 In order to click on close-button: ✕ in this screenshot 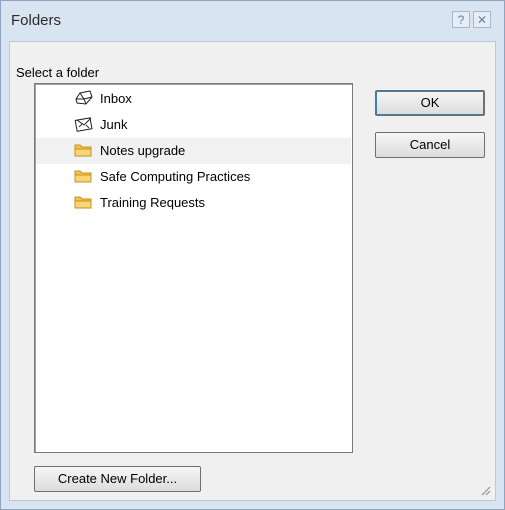, I will do `click(482, 19)`.